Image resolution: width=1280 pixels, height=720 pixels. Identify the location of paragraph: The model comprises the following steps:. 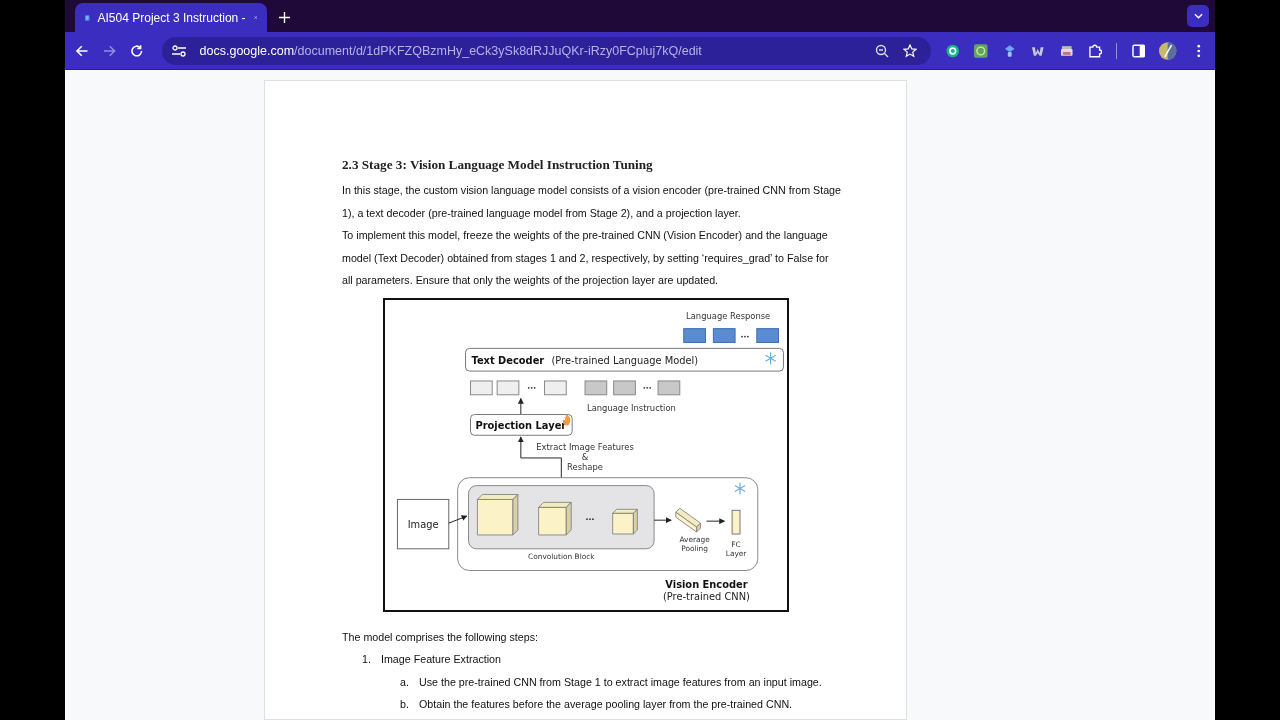
(441, 637).